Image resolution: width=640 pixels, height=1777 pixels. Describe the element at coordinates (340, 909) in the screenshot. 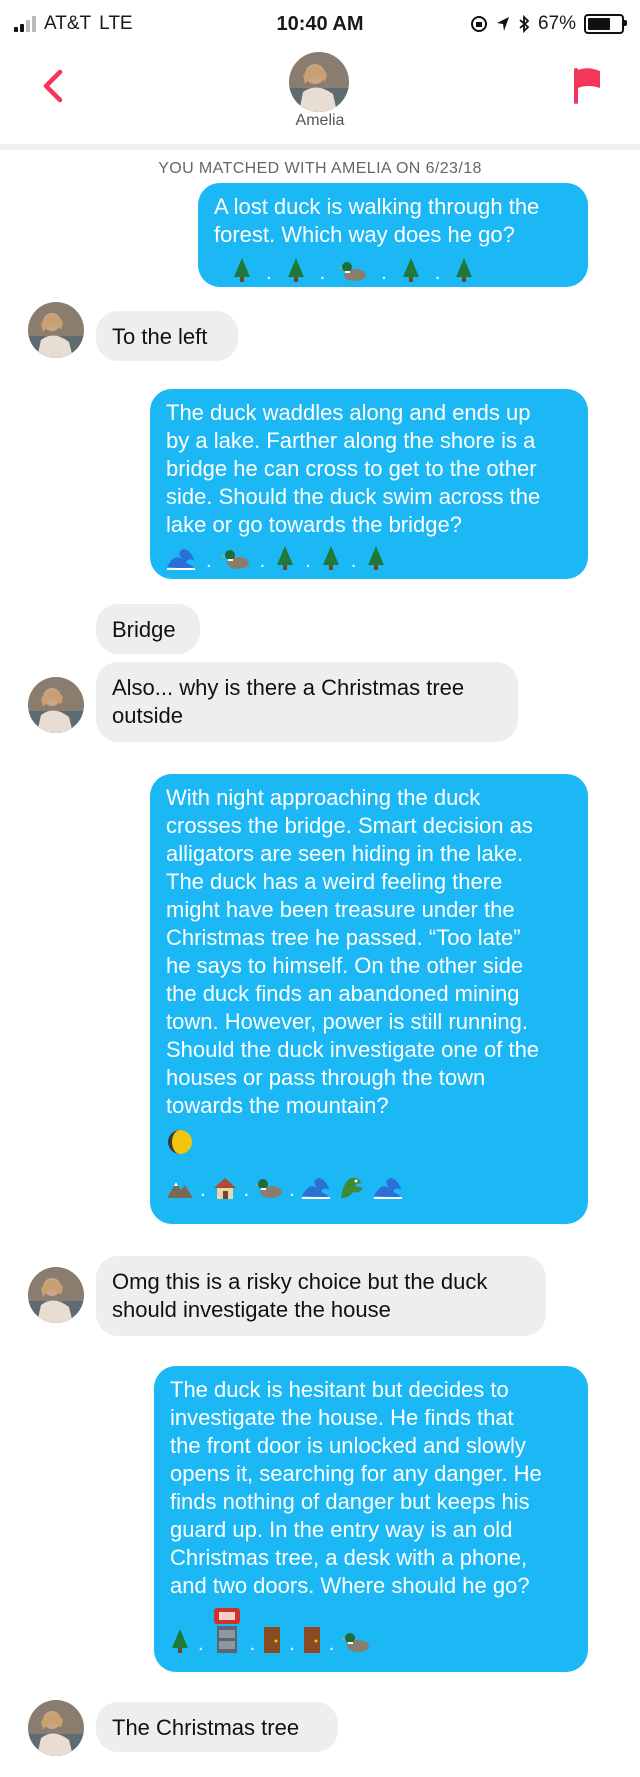

I see `message-text: might have been treasure under the` at that location.